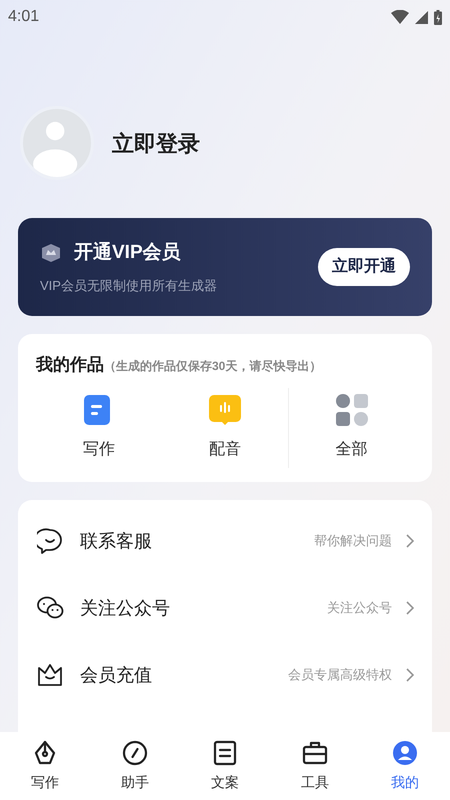 The width and height of the screenshot is (450, 800). I want to click on tab: 助手, so click(135, 766).